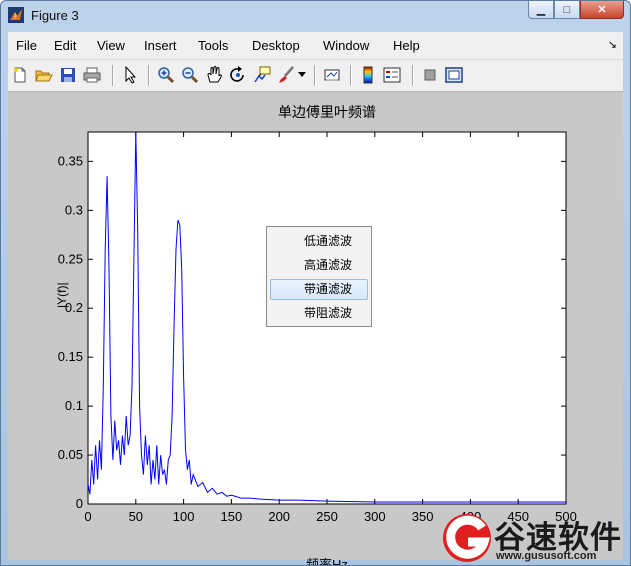 The image size is (631, 566). What do you see at coordinates (70, 356) in the screenshot?
I see `y-tick-label-3: 0.15` at bounding box center [70, 356].